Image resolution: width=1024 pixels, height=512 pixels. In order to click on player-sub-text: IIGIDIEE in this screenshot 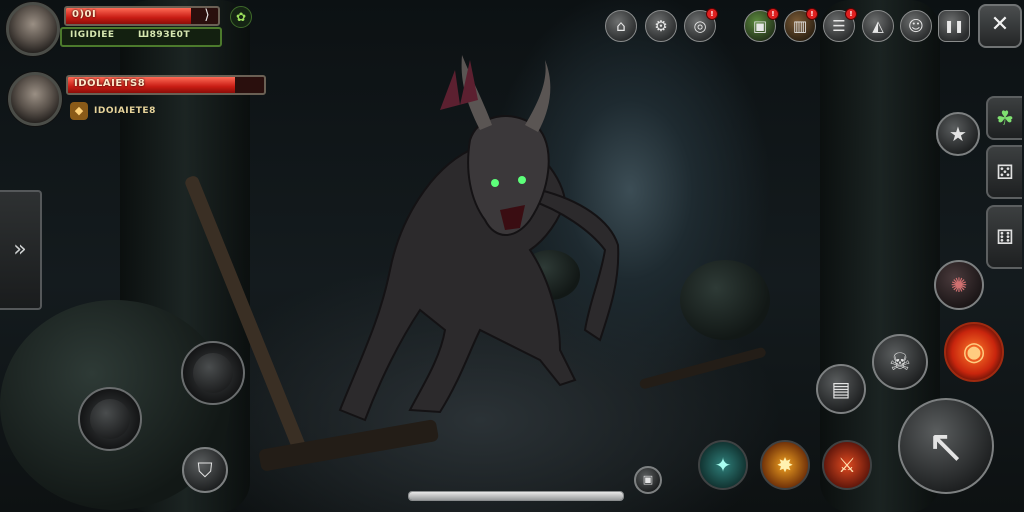, I will do `click(92, 35)`.